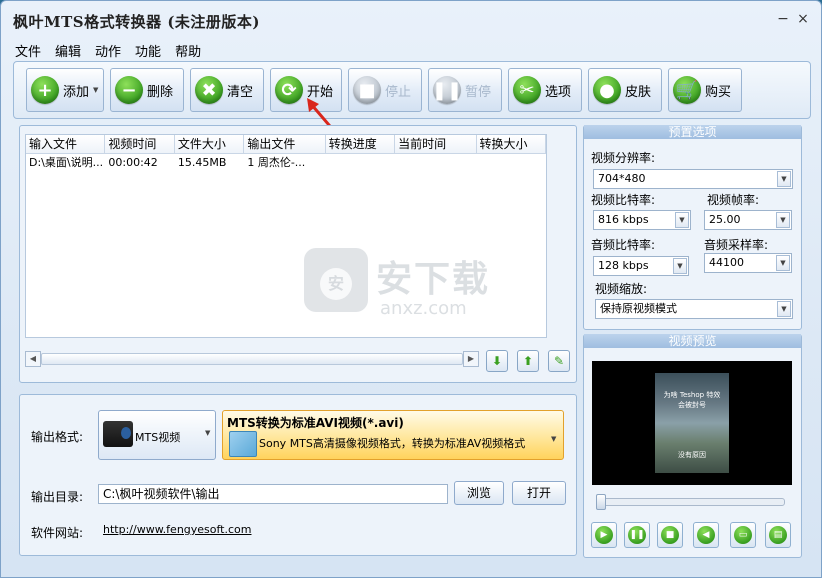  Describe the element at coordinates (601, 502) in the screenshot. I see `slider-thumb` at that location.